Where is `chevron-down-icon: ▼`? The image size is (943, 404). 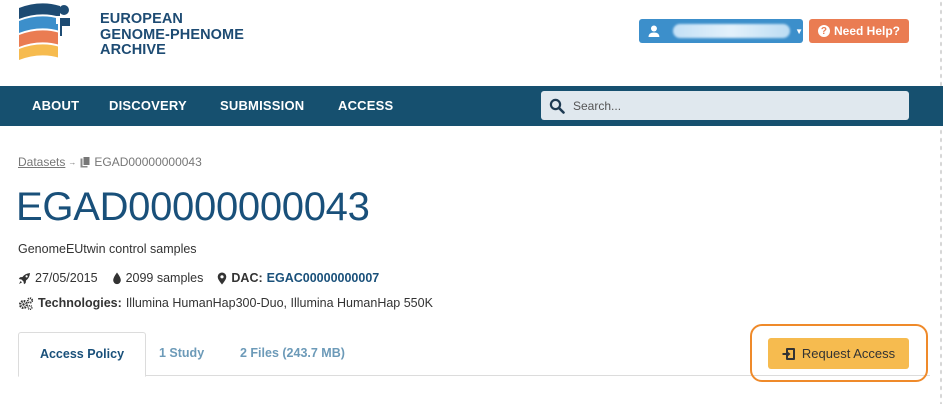 chevron-down-icon: ▼ is located at coordinates (799, 31).